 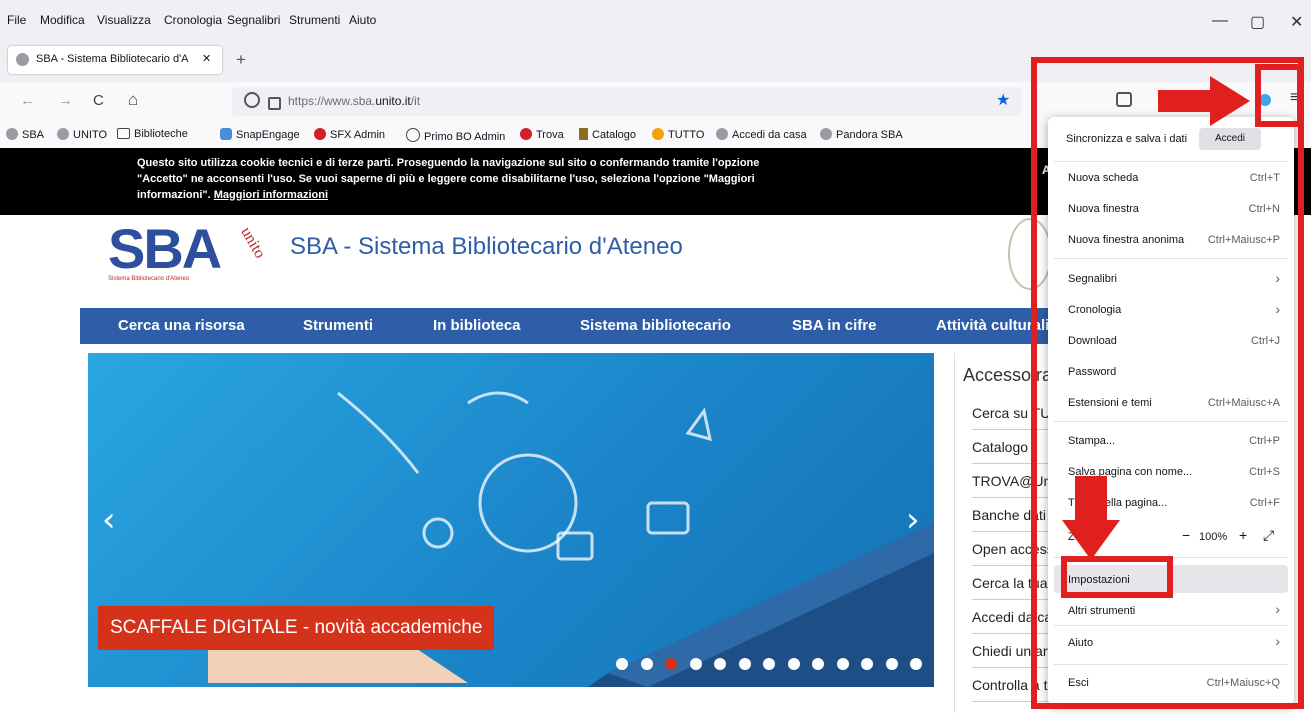 What do you see at coordinates (133, 100) in the screenshot?
I see `home-icon: ⌂` at bounding box center [133, 100].